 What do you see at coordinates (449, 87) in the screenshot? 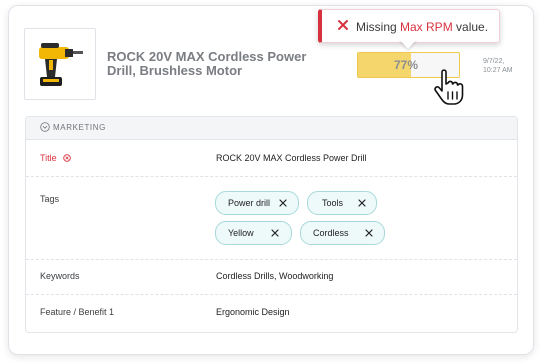
I see `hand-pointer-icon` at bounding box center [449, 87].